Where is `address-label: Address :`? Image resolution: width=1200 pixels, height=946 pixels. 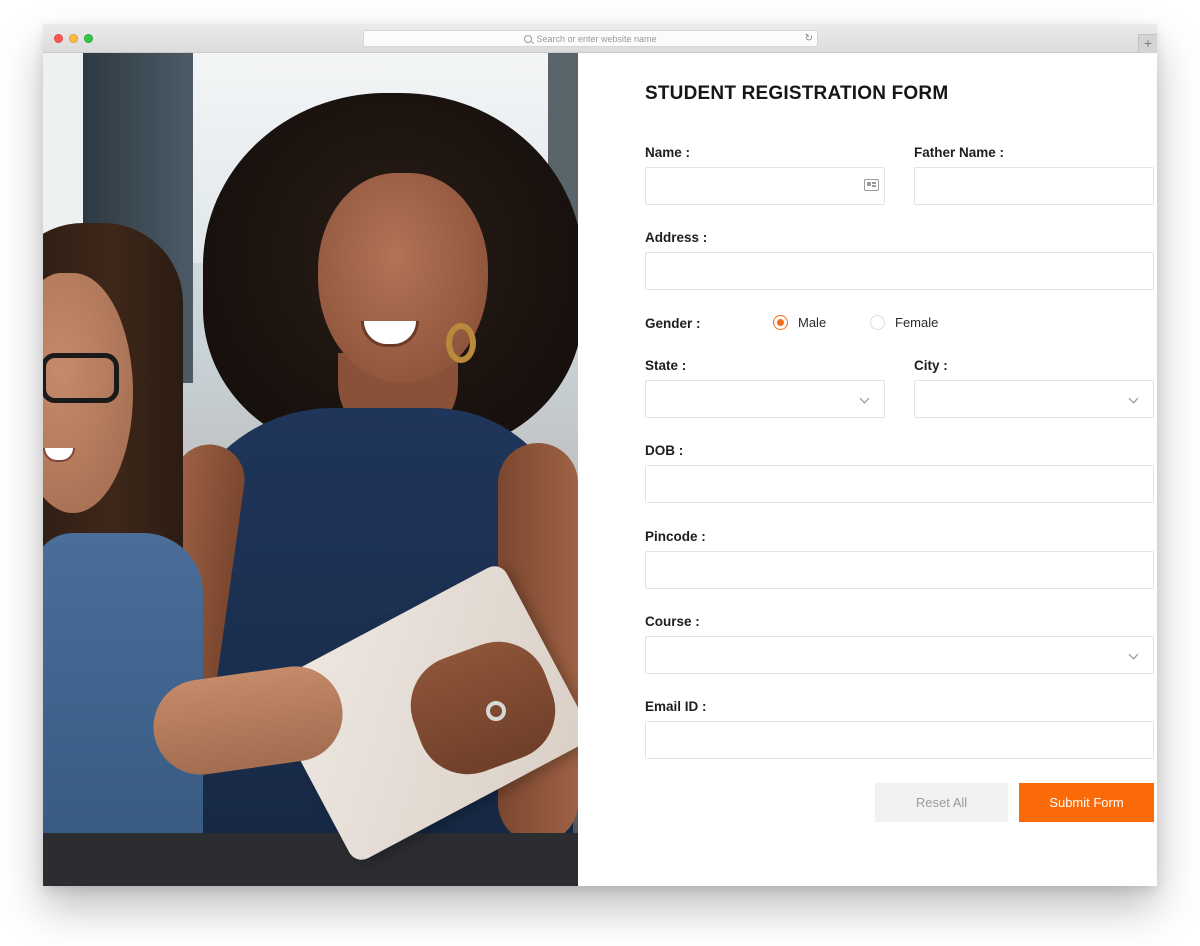 address-label: Address : is located at coordinates (676, 237).